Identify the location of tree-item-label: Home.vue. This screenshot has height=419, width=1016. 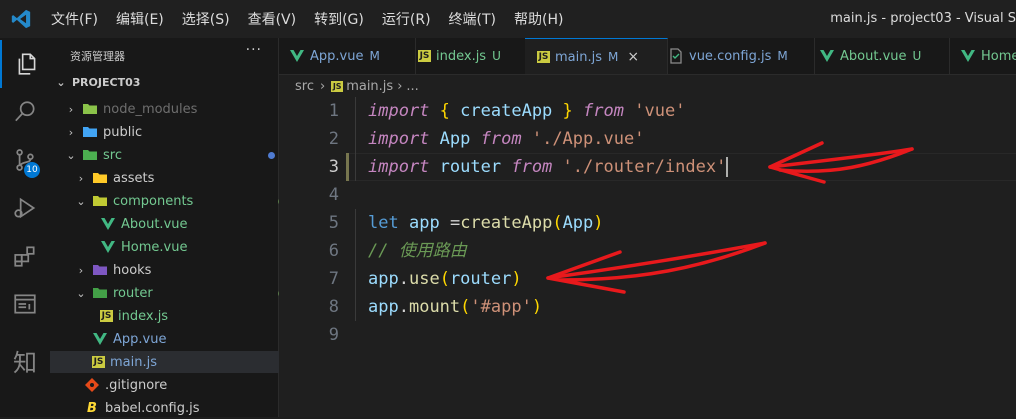
(154, 247).